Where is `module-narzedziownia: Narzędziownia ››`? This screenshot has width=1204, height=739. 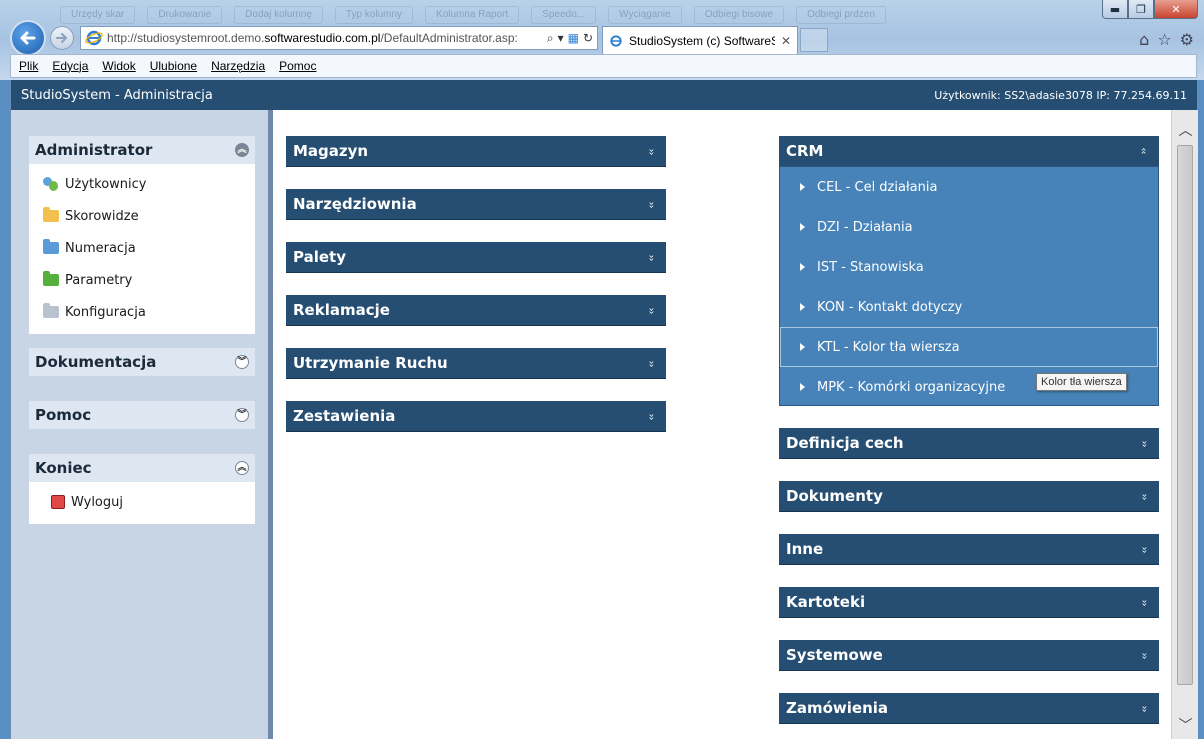 module-narzedziownia: Narzędziownia ›› is located at coordinates (476, 204).